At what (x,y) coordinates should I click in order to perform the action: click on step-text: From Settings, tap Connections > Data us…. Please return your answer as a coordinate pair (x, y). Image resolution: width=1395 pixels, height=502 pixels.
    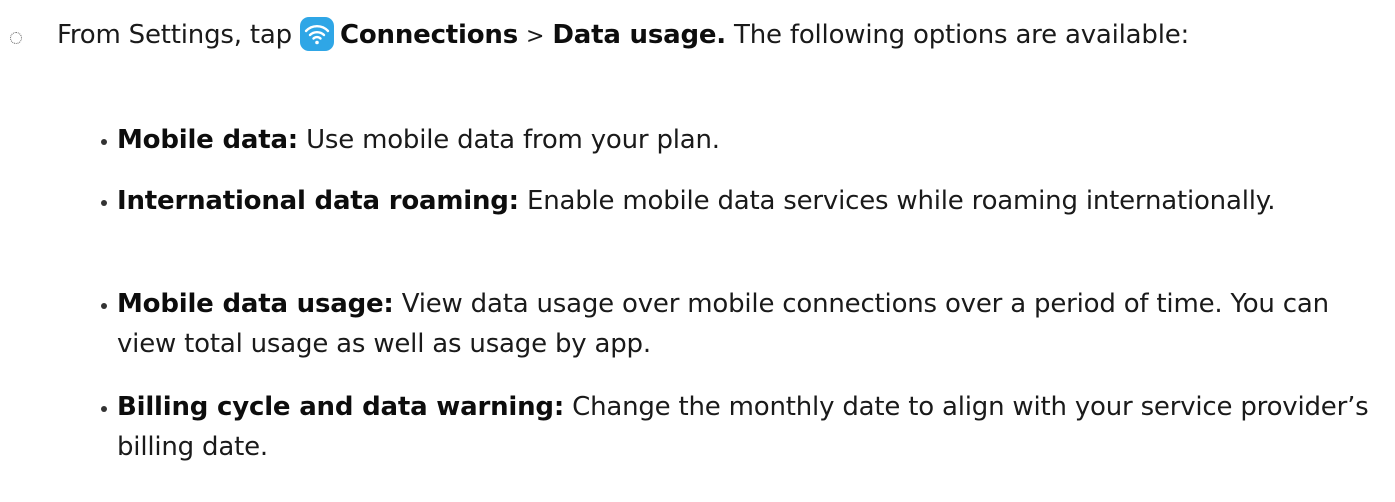
    Looking at the image, I should click on (717, 36).